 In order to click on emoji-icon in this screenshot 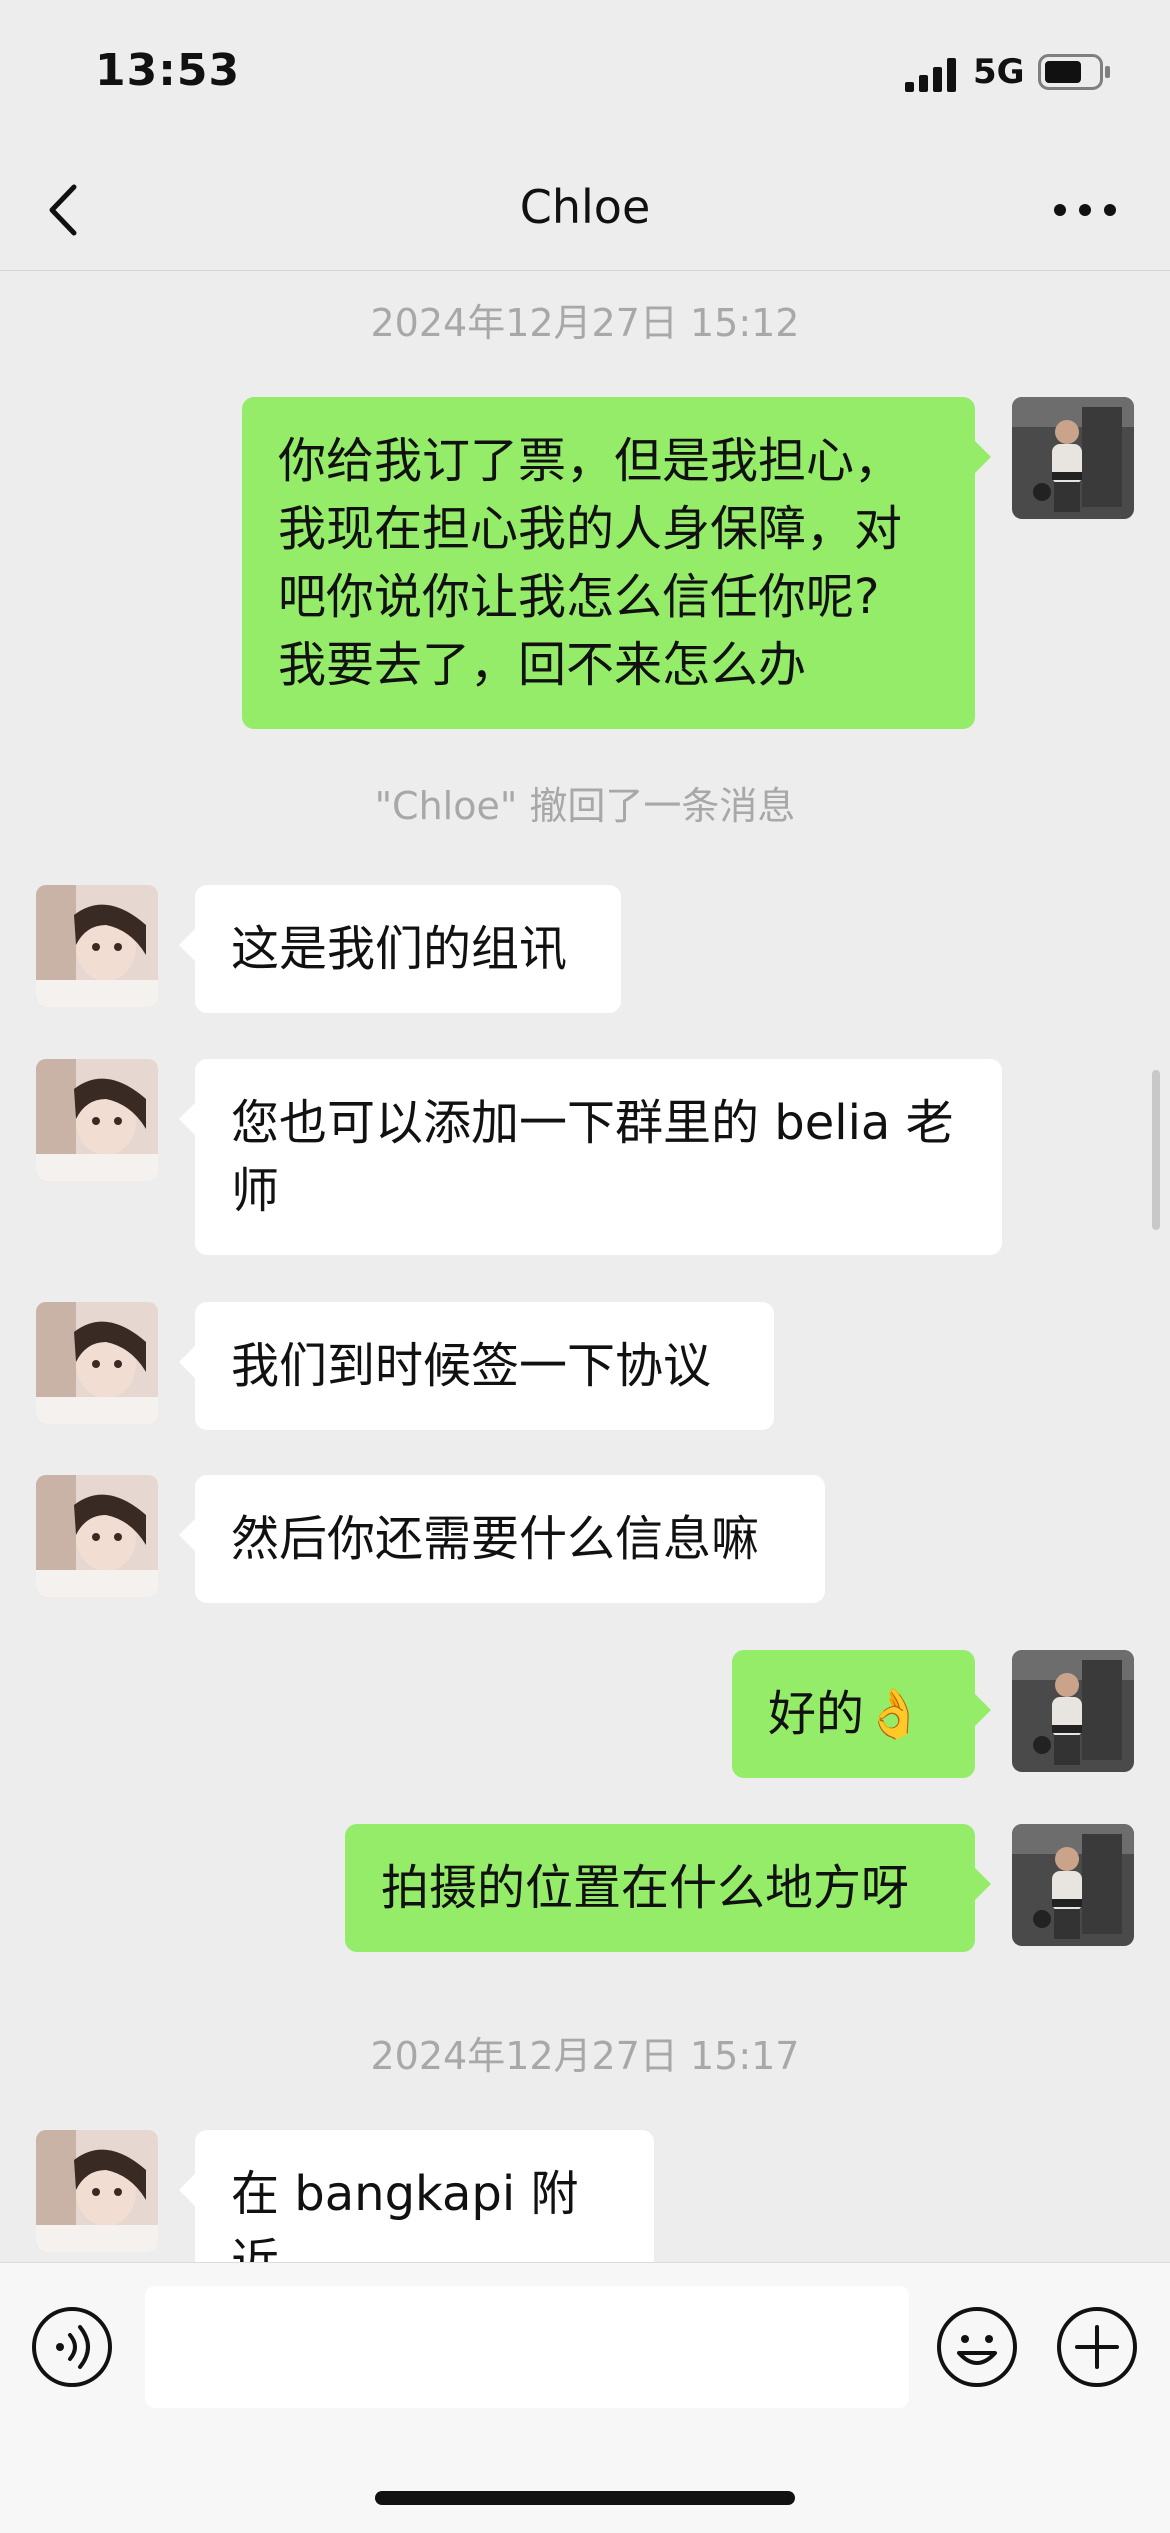, I will do `click(977, 2347)`.